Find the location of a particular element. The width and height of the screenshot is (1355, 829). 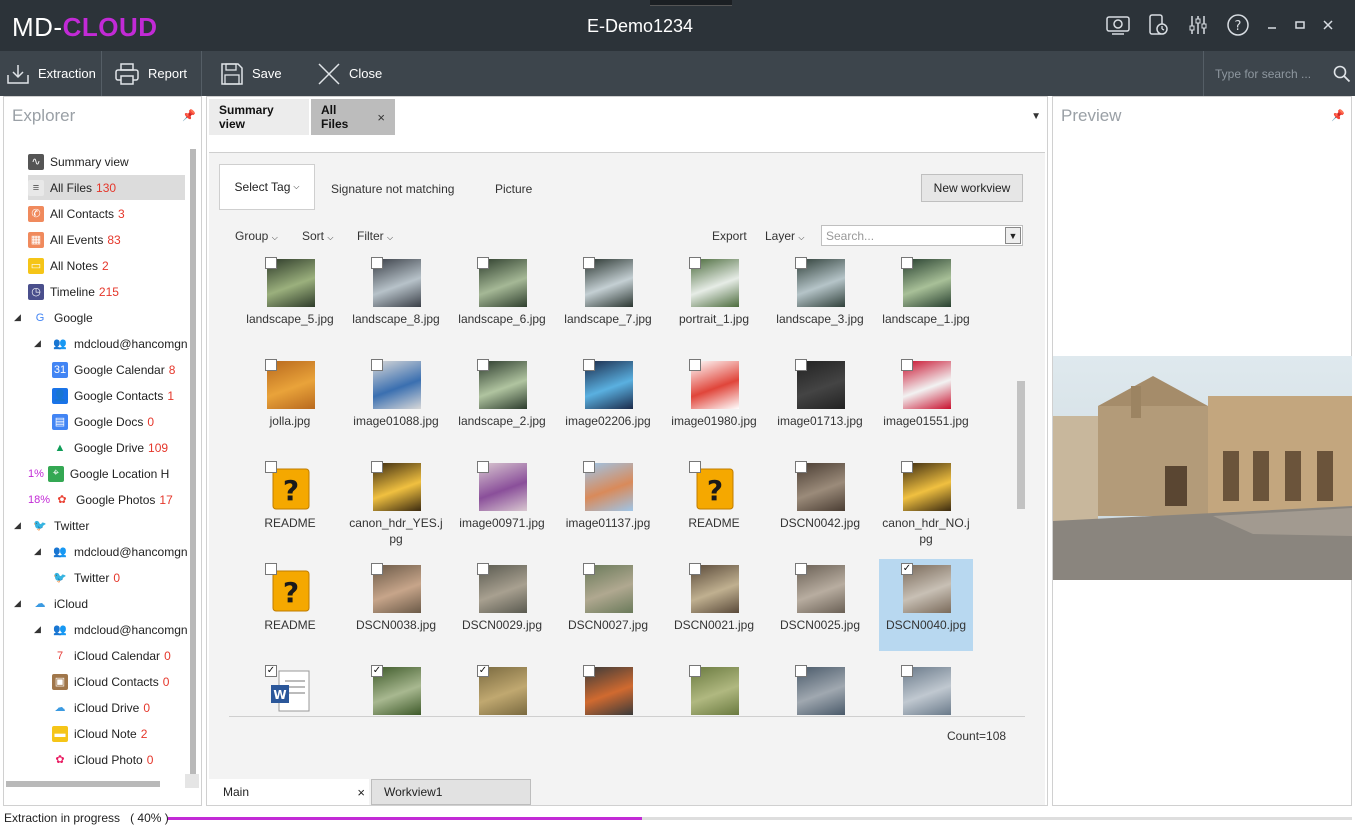

file-thumbnail: image01137.jpg is located at coordinates (608, 503).